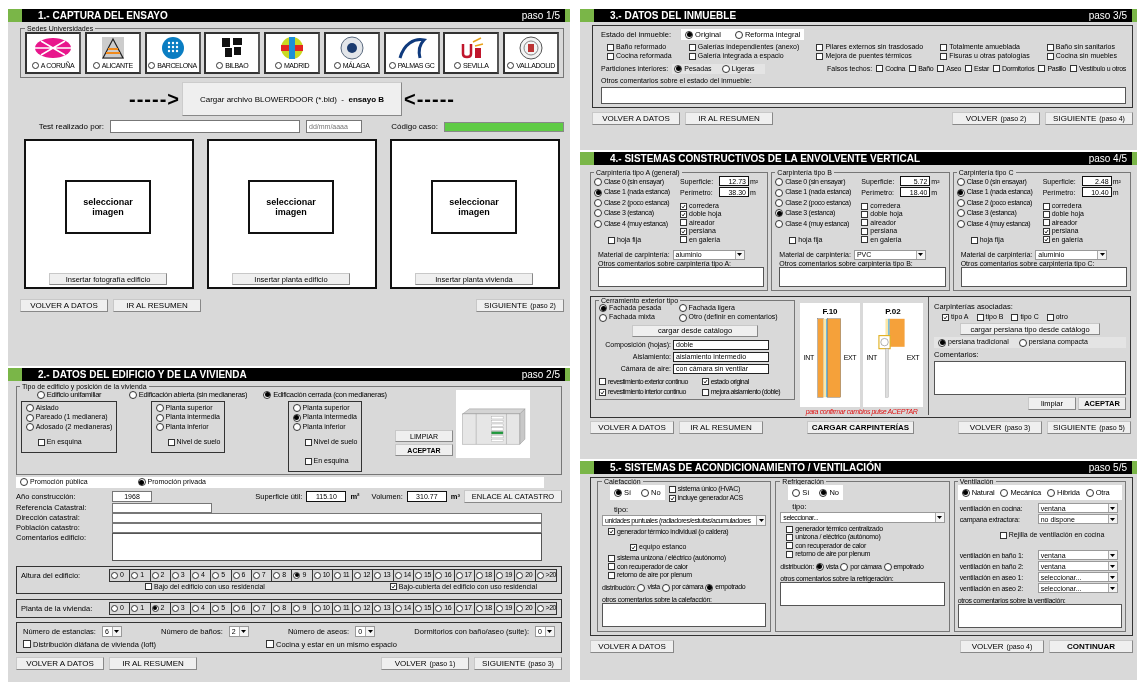 Image resolution: width=1137 pixels, height=682 pixels. What do you see at coordinates (414, 126) in the screenshot?
I see `field-label: Código caso:` at bounding box center [414, 126].